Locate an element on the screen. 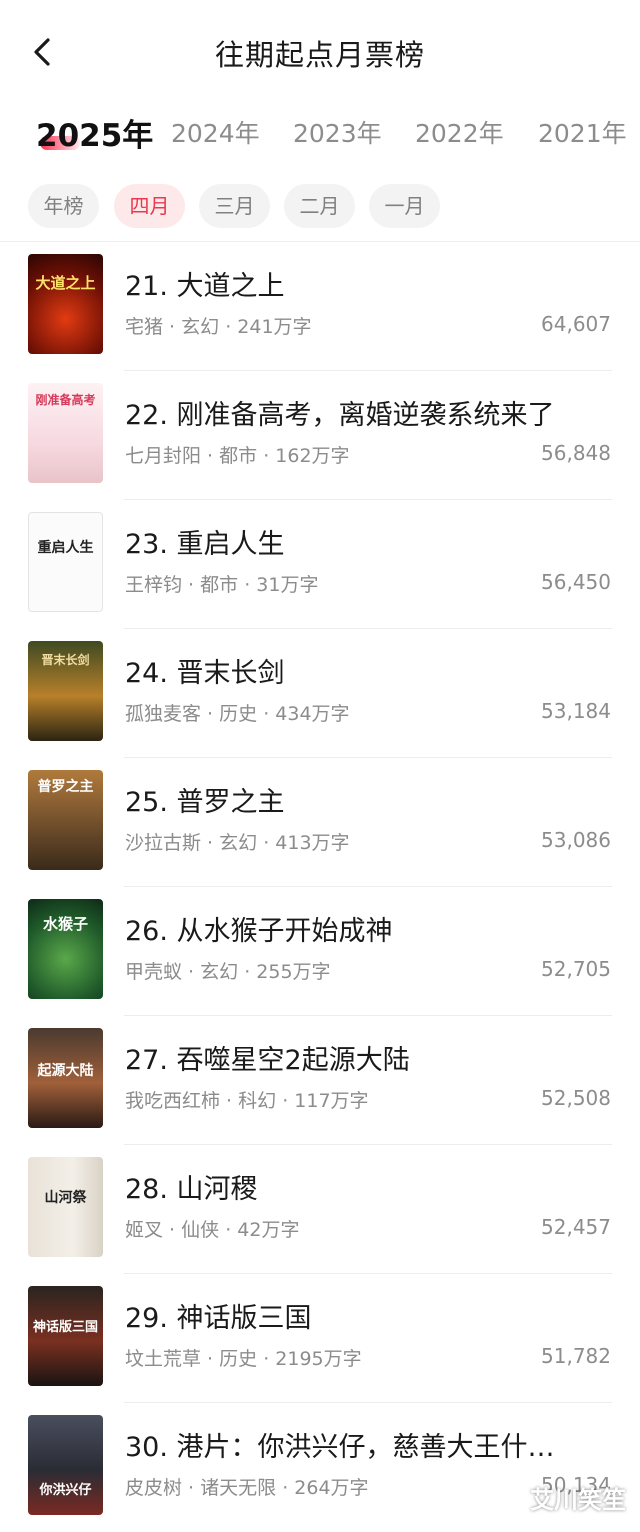 Image resolution: width=640 pixels, height=1532 pixels. chip-year-list: 年榜 is located at coordinates (63, 206).